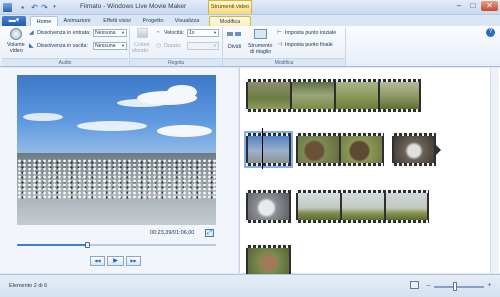 This screenshot has width=500, height=297. What do you see at coordinates (187, 21) in the screenshot?
I see `tab-visualizza: Visualizza` at bounding box center [187, 21].